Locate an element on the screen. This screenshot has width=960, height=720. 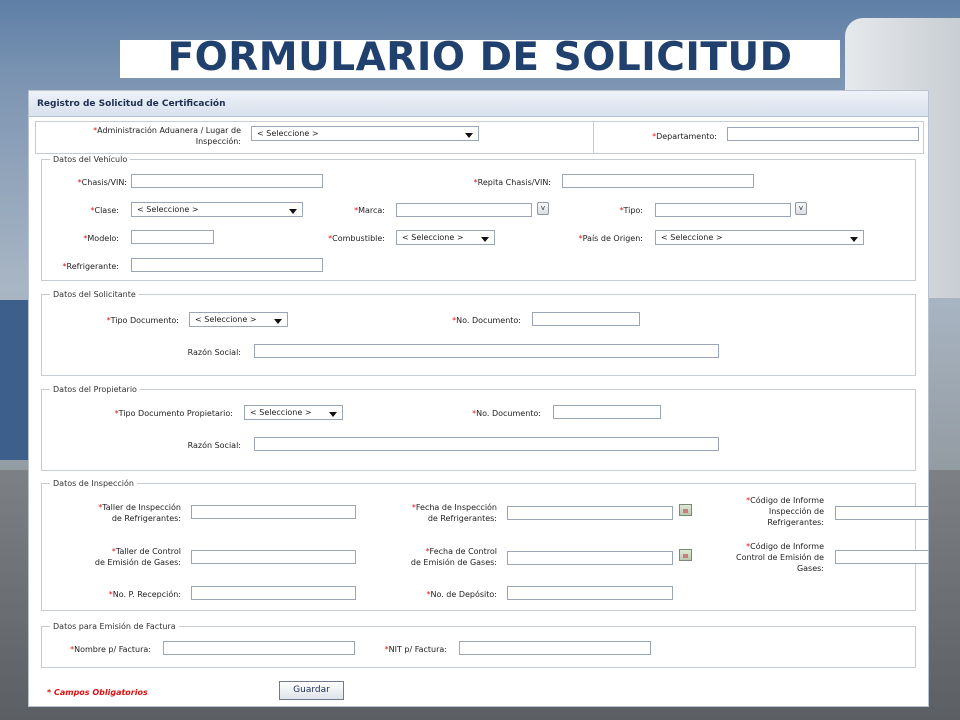
deposito-field is located at coordinates (590, 593).